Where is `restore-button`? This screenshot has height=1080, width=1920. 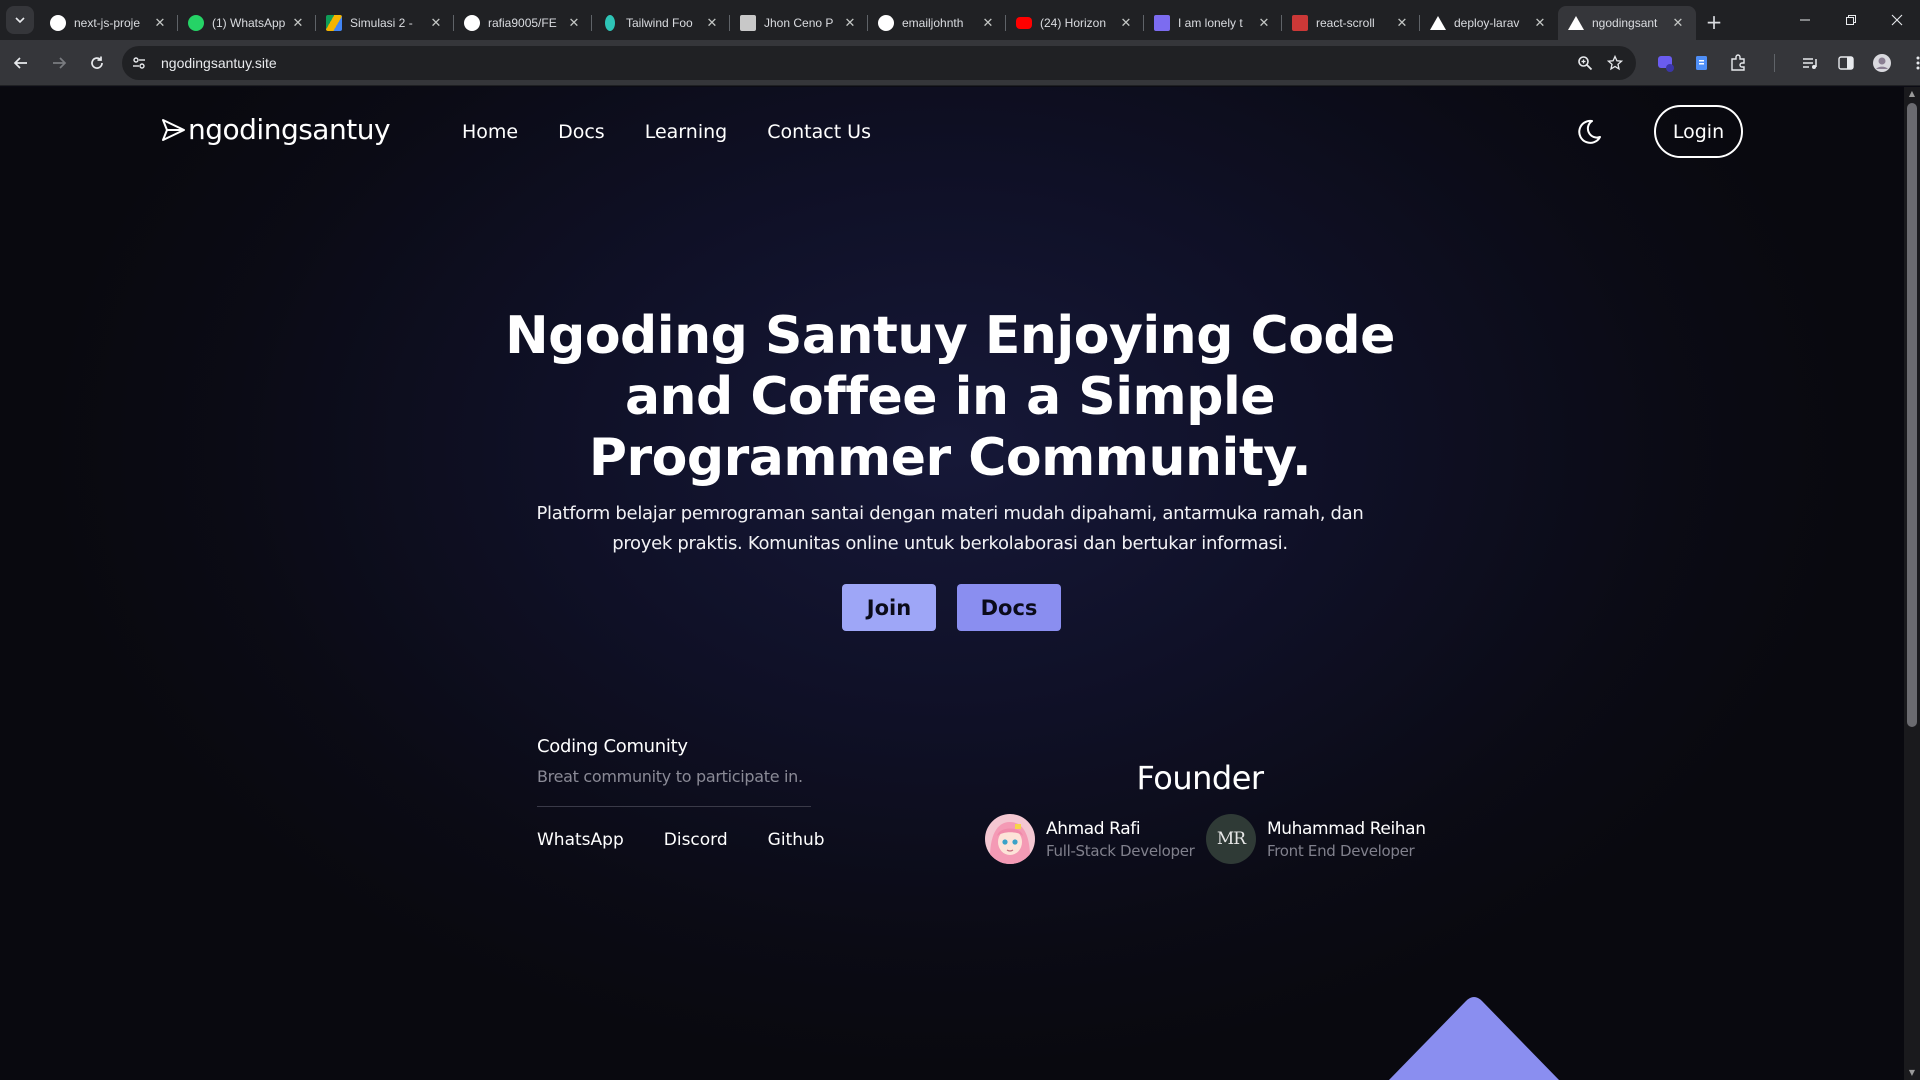 restore-button is located at coordinates (1851, 20).